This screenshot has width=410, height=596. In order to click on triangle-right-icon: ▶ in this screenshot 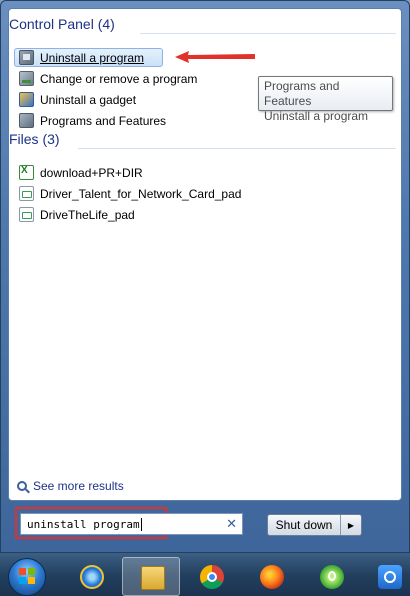, I will do `click(351, 525)`.